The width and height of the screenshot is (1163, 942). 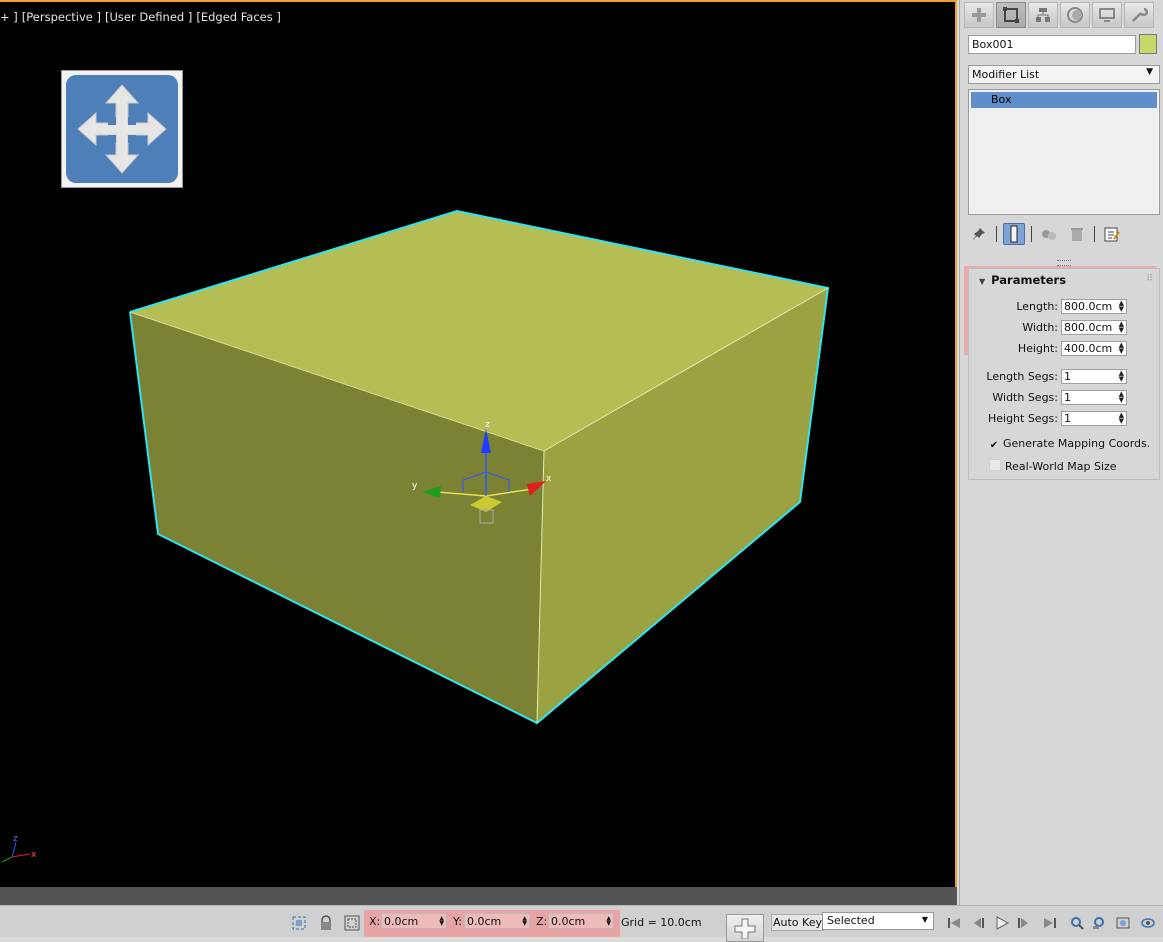 I want to click on tab-utilities, so click(x=1139, y=15).